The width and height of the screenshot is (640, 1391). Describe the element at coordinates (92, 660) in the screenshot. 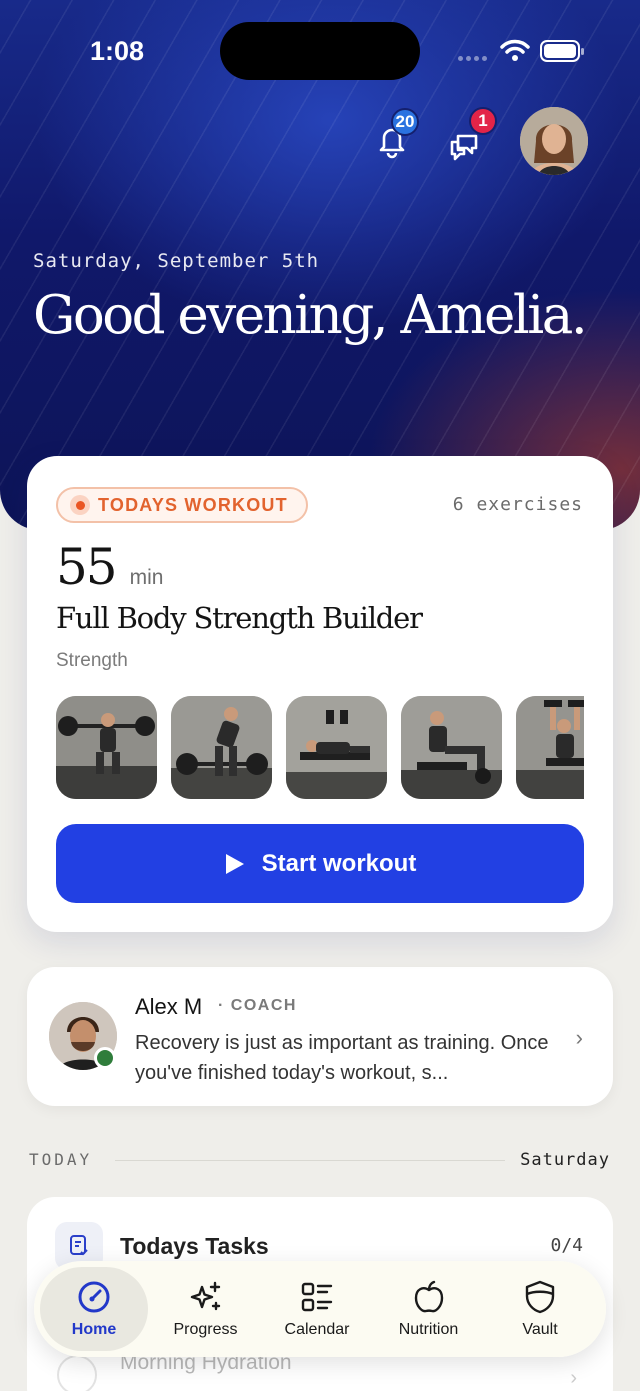

I see `workout-category: Strength` at that location.